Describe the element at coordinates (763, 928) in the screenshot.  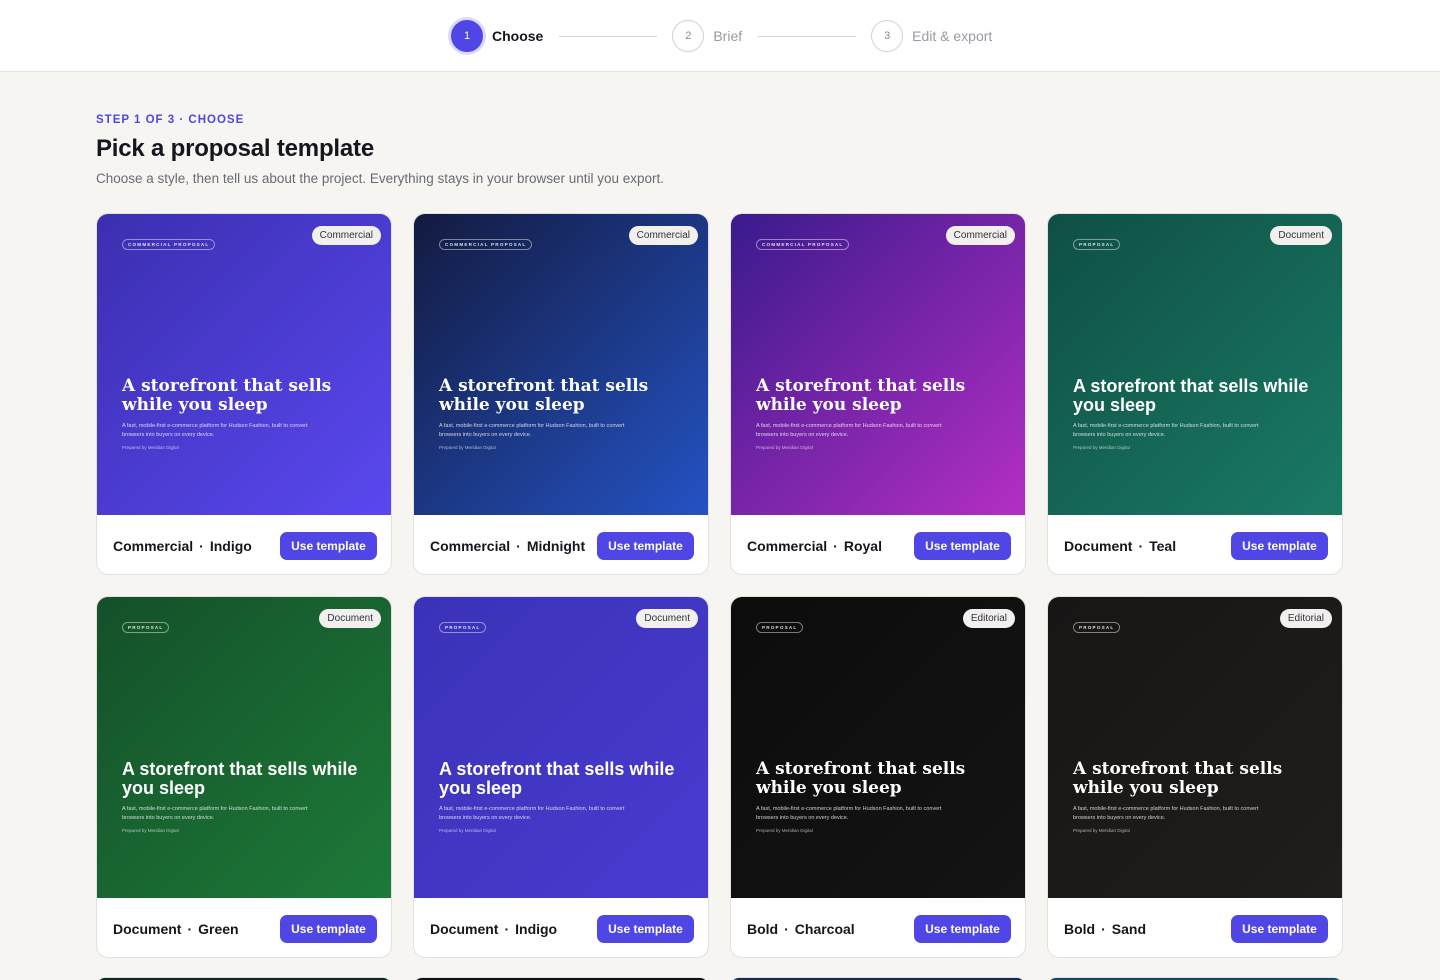
I see `template-family: Bold` at that location.